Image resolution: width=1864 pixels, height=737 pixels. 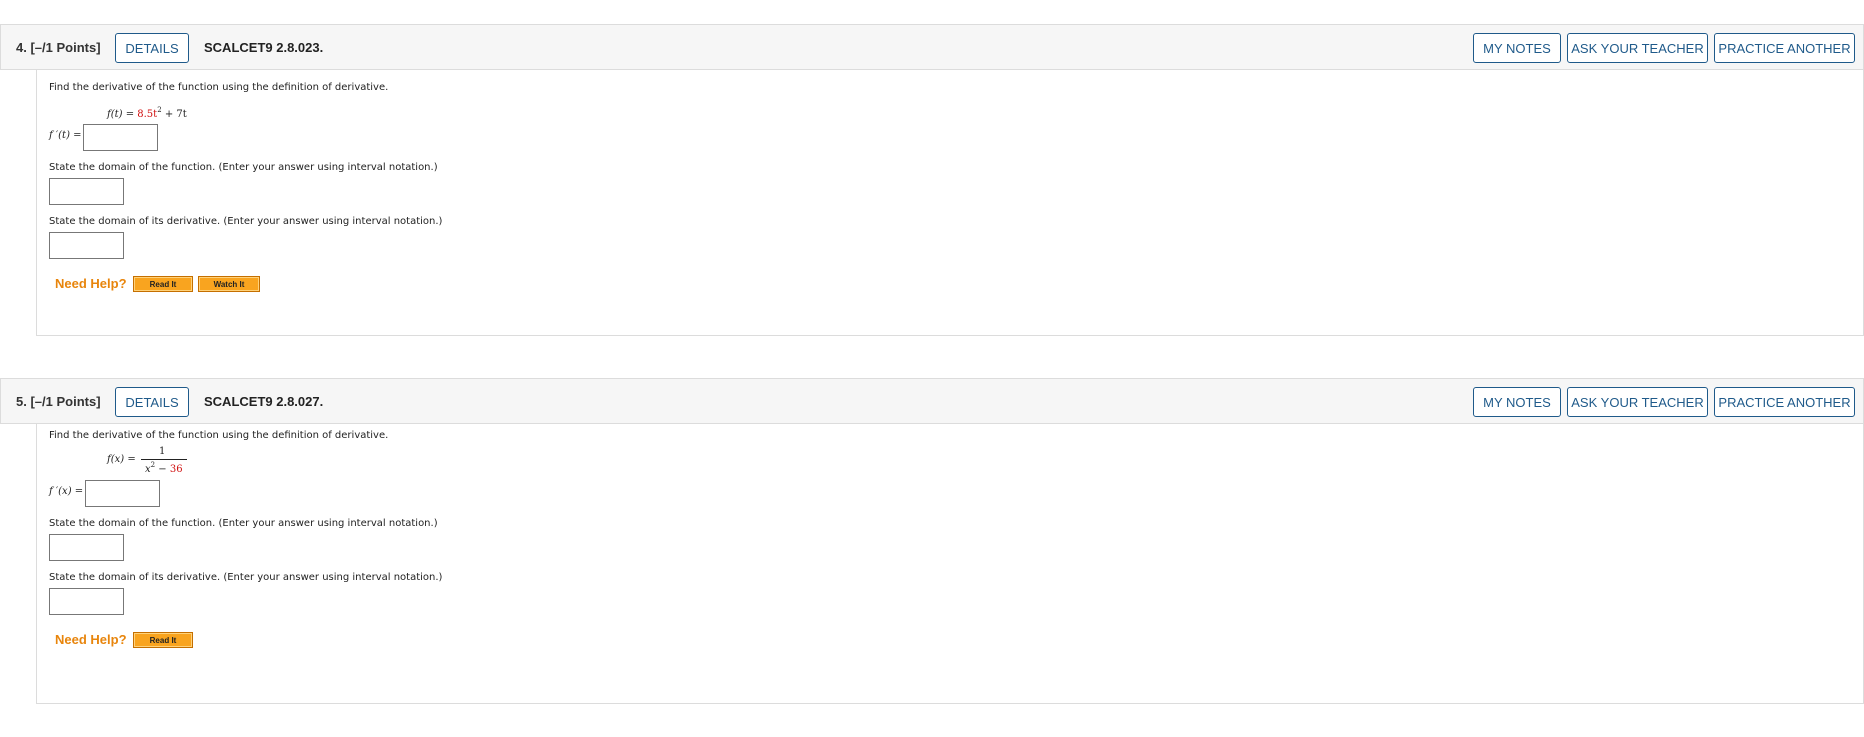 I want to click on derivative-label: f ′(t) =, so click(x=65, y=135).